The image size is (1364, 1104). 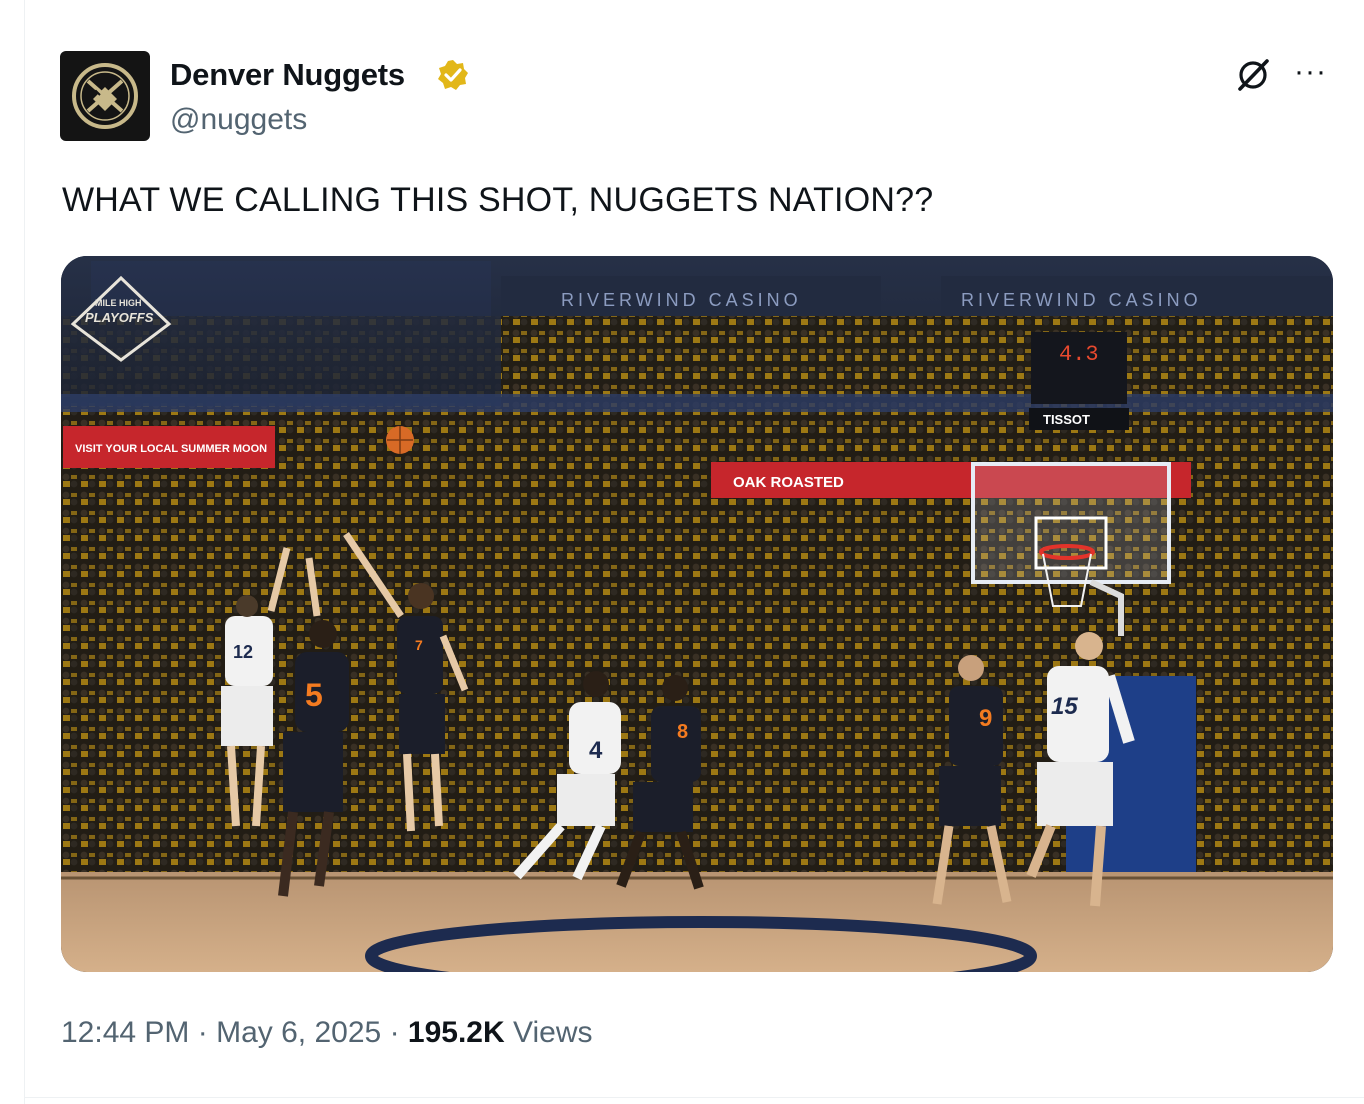 What do you see at coordinates (1310, 72) in the screenshot?
I see `more-options-button: ···` at bounding box center [1310, 72].